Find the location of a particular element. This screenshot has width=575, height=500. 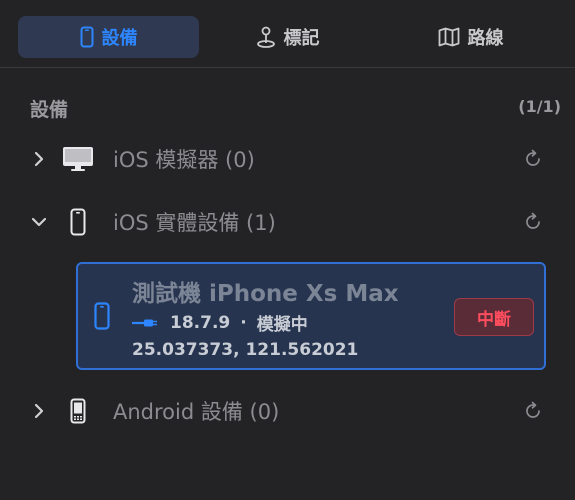

tab-bar: 設備 標記 路線 is located at coordinates (287, 34).